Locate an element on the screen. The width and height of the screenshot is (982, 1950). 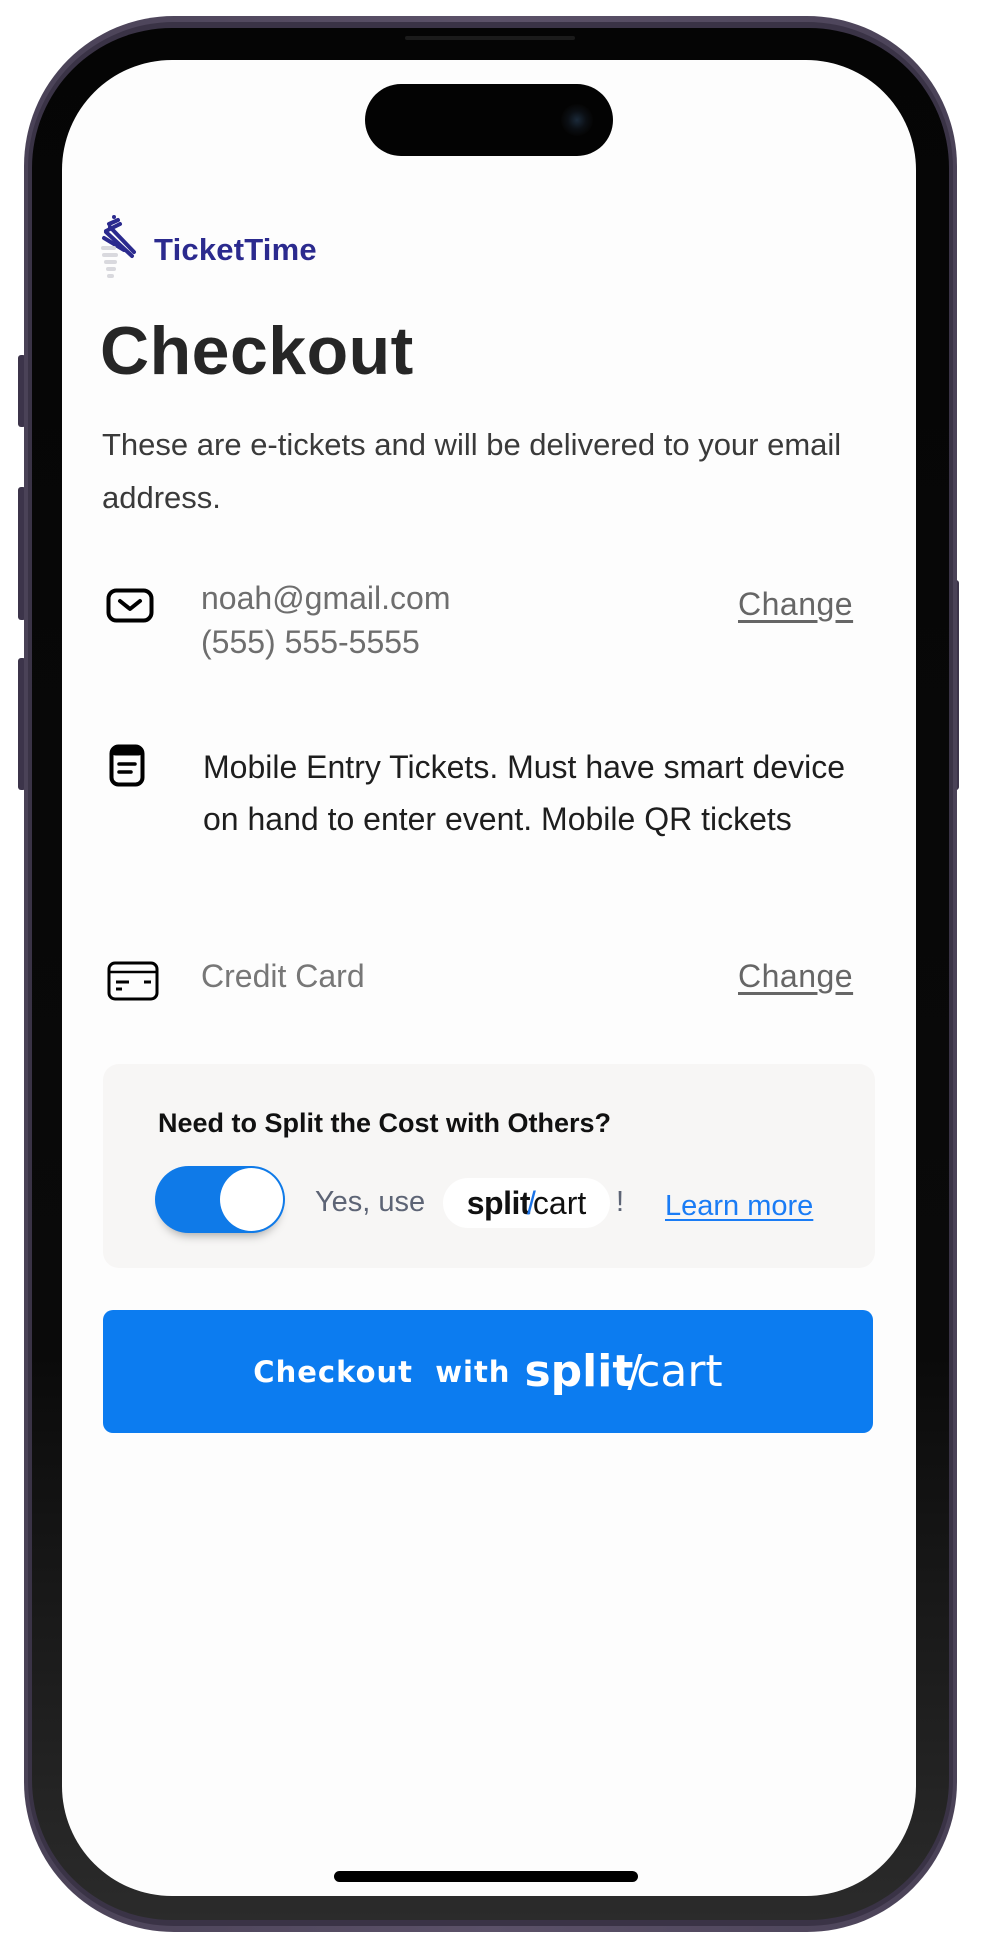
tickettime-logo-mark-icon is located at coordinates (118, 246).